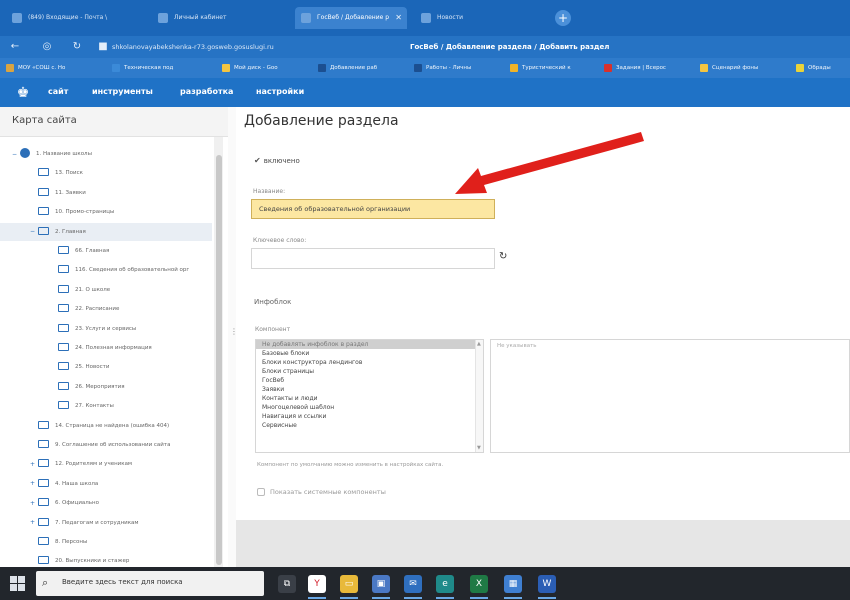 The image size is (850, 600). Describe the element at coordinates (76, 18) in the screenshot. I see `browser-tab-0: (849) Входящие - Почта \` at that location.